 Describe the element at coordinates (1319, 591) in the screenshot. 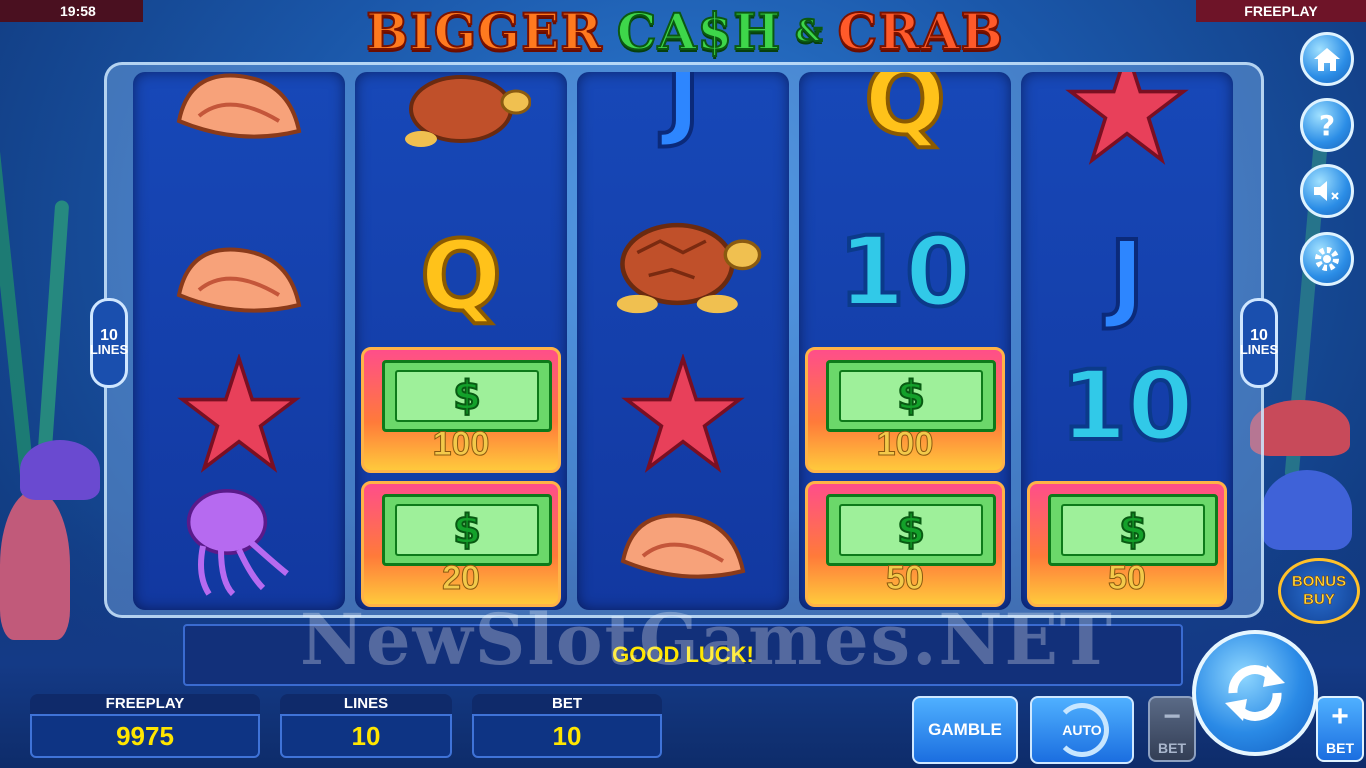

I see `bonus-buy-button: BONUS BUY` at that location.